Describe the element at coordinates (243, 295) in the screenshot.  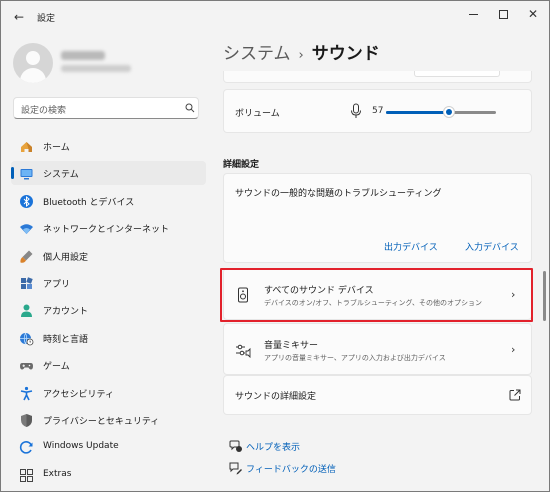
I see `speaker-device-icon` at that location.